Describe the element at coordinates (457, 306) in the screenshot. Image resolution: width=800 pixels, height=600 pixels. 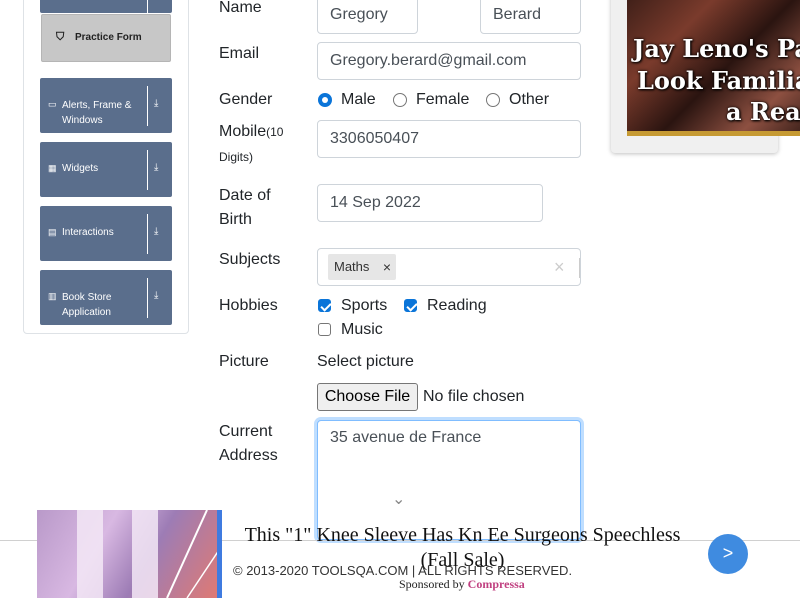
I see `hobby-reading-label: Reading` at that location.